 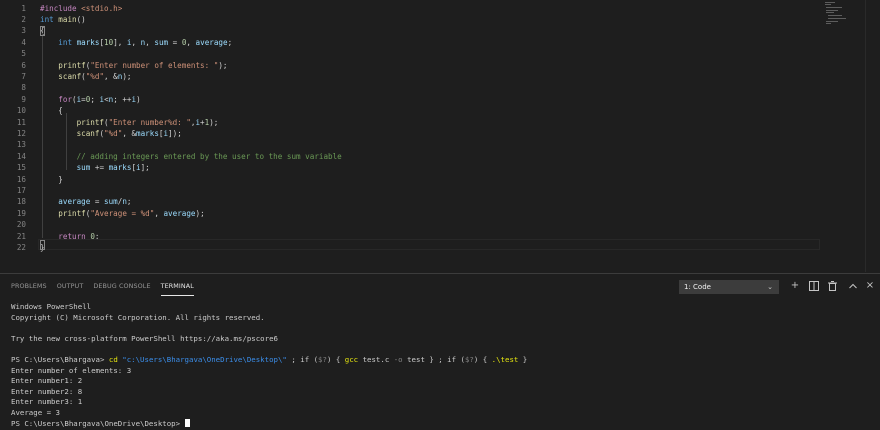 I want to click on terminal-select: 1: Code ⌄, so click(x=729, y=287).